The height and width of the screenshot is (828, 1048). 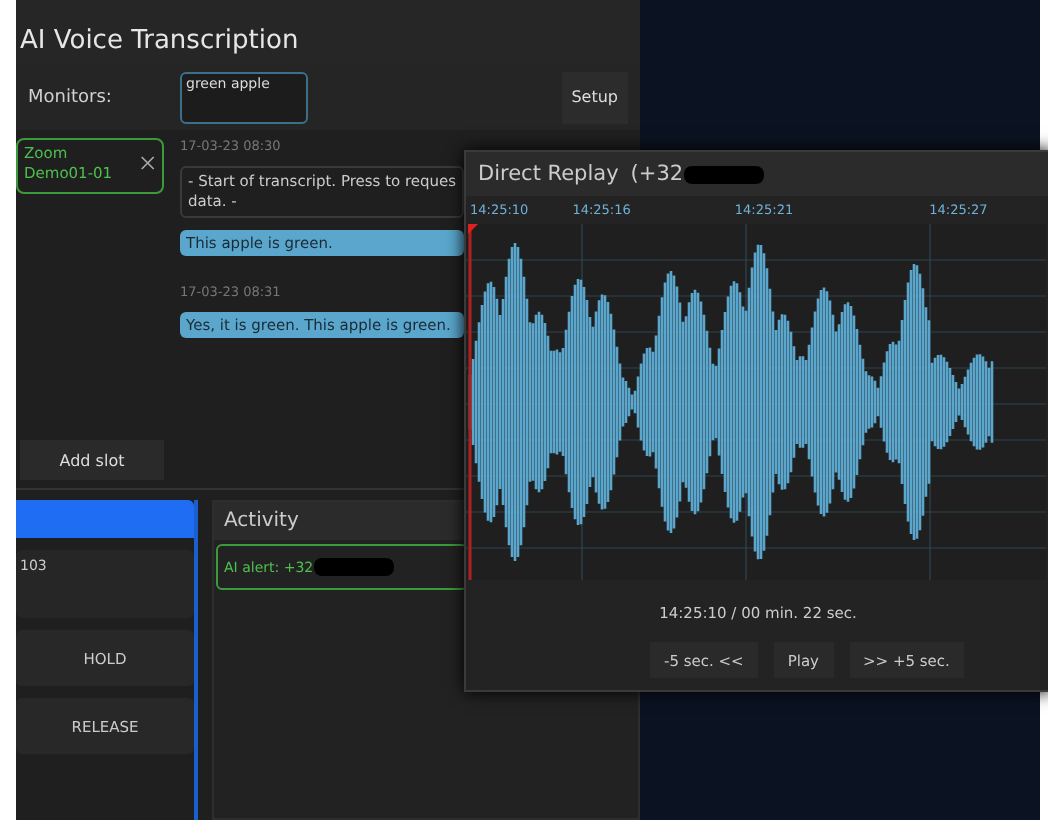 I want to click on setup-button: Setup, so click(x=594, y=97).